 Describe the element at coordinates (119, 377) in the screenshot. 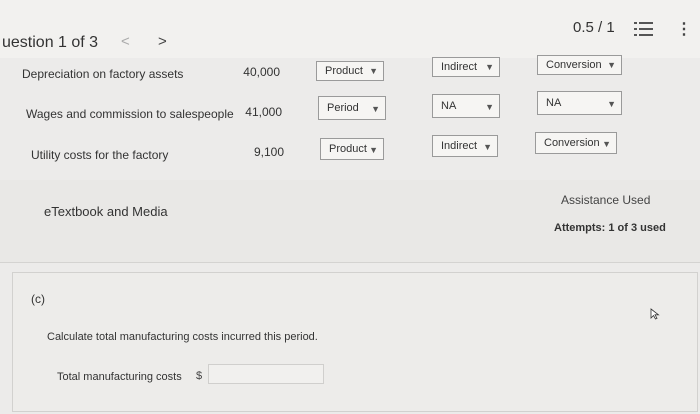

I see `total-manufacturing-costs-label: Total manufacturing costs` at that location.